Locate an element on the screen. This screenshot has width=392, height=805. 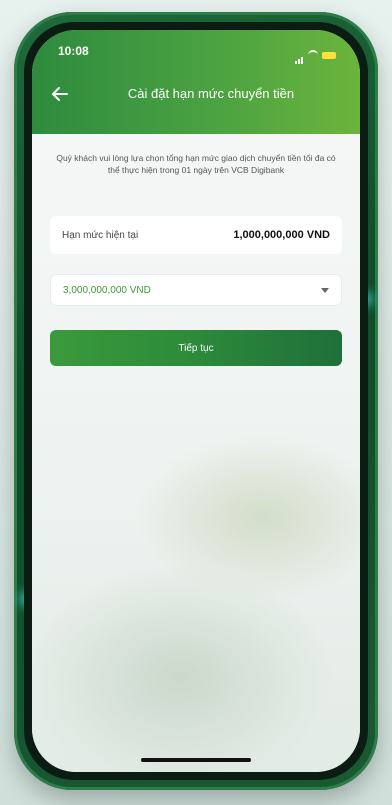
home-indicator is located at coordinates (196, 760).